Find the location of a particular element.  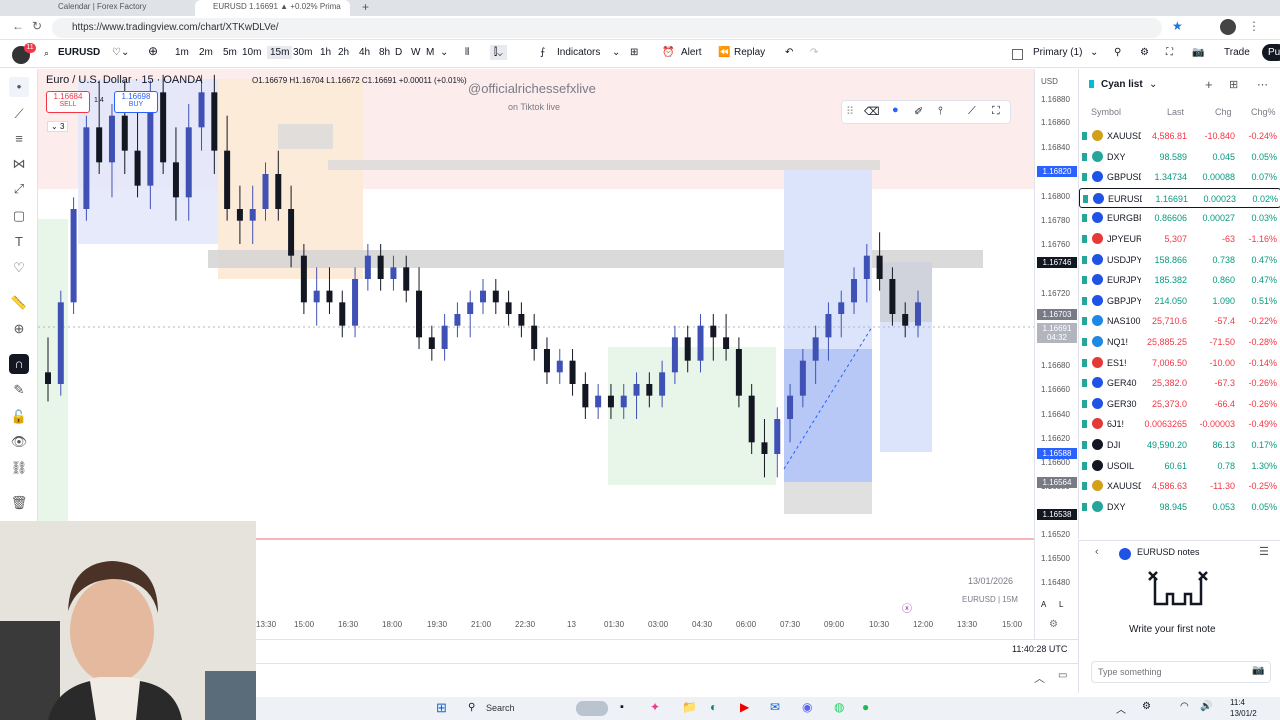

discord-icon: ◉ is located at coordinates (807, 707).